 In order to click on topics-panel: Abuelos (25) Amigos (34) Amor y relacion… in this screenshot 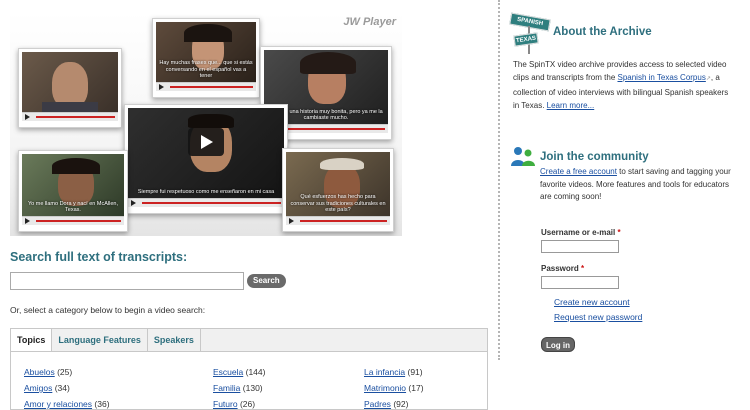, I will do `click(249, 380)`.